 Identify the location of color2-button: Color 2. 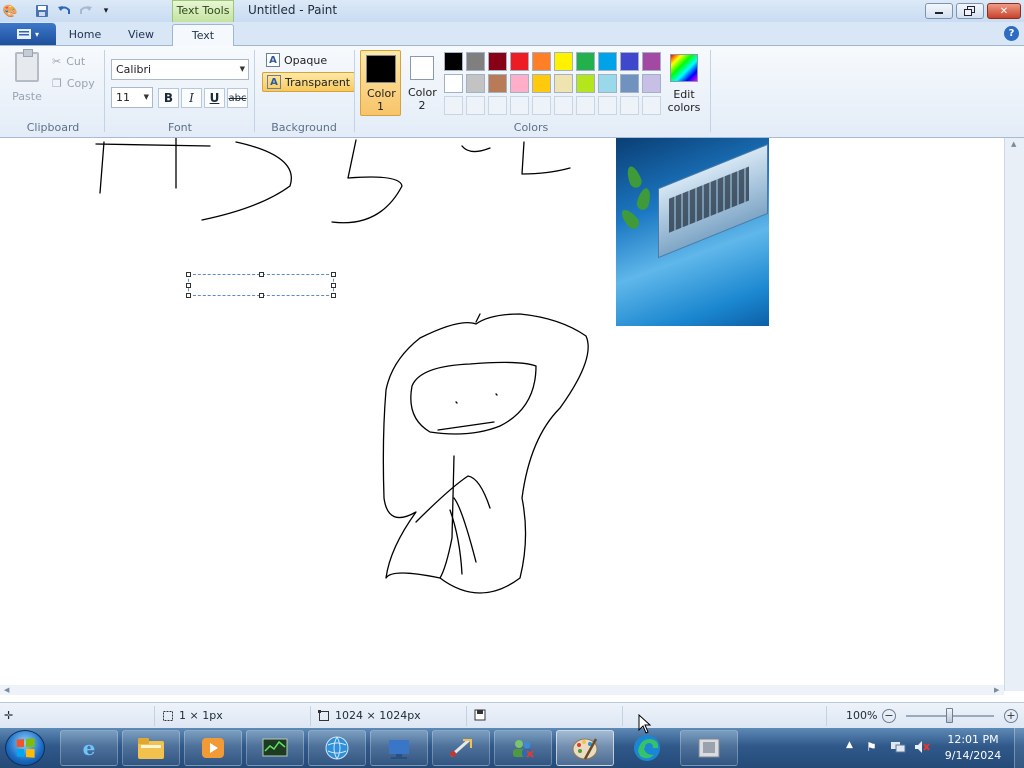
(422, 83).